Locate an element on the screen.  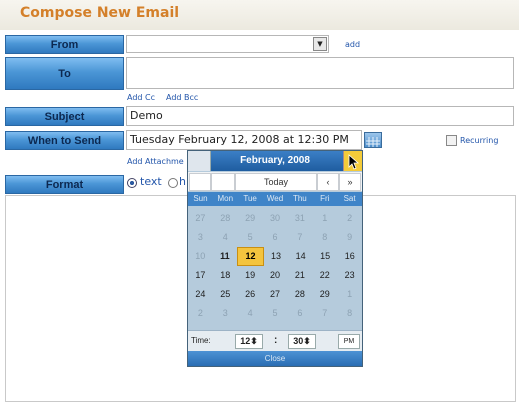
ampm-toggle: PM is located at coordinates (349, 341).